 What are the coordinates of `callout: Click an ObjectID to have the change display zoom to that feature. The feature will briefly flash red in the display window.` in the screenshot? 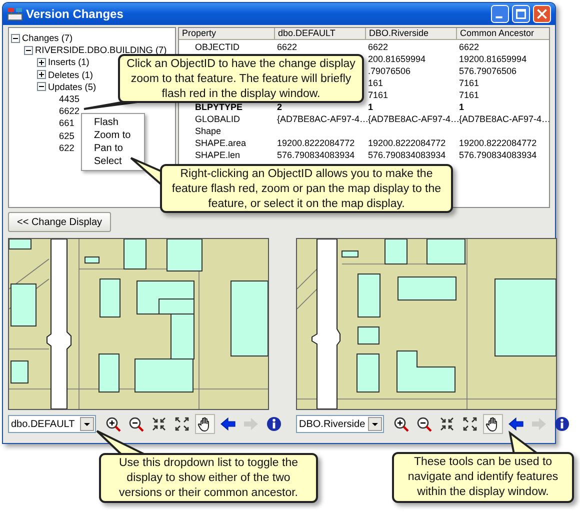 It's located at (241, 78).